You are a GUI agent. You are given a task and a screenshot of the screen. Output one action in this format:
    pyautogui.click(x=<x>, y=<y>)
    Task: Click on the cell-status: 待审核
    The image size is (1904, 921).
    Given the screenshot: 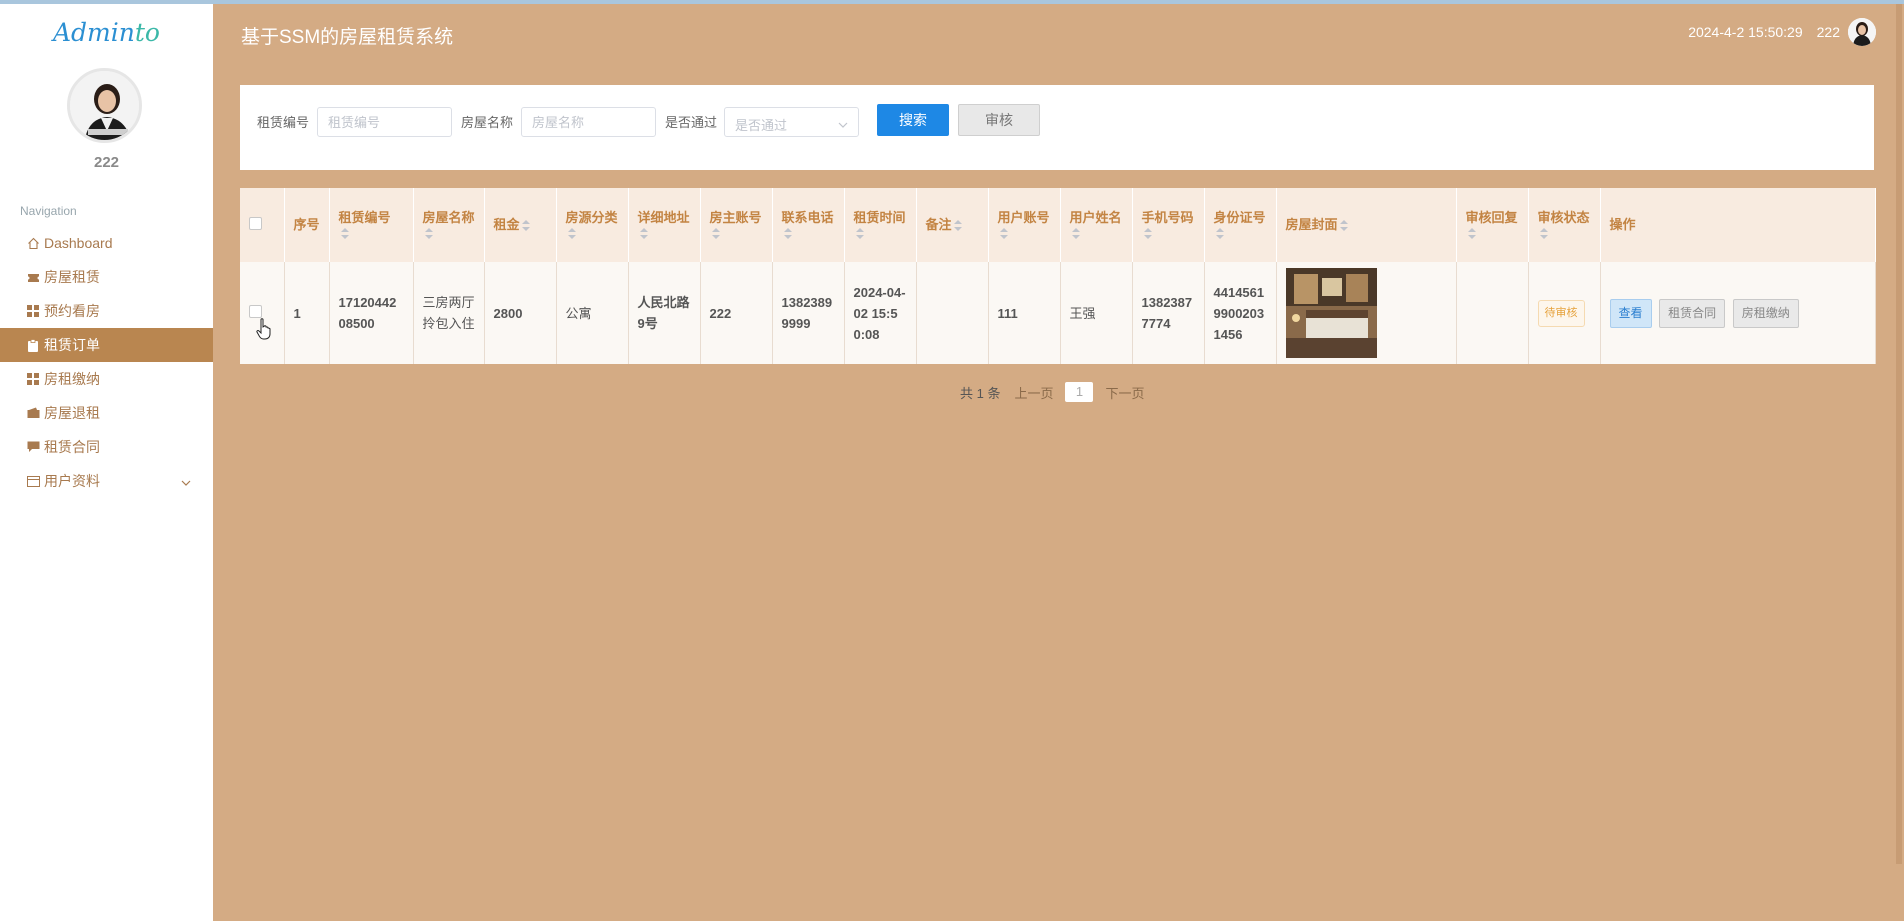 What is the action you would take?
    pyautogui.click(x=1564, y=313)
    